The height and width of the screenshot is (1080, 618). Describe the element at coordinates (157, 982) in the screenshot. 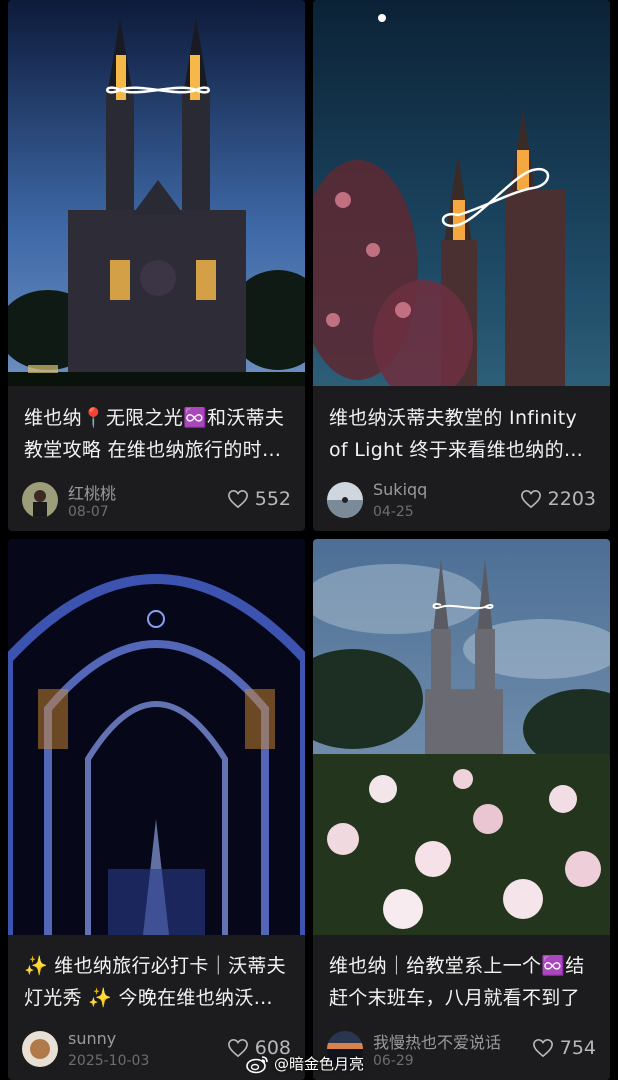

I see `note-title: ✨ 维也纳旅行必打卡｜沃蒂夫灯光秀 ✨ 今晚在维也纳沃蒂夫教堂` at that location.